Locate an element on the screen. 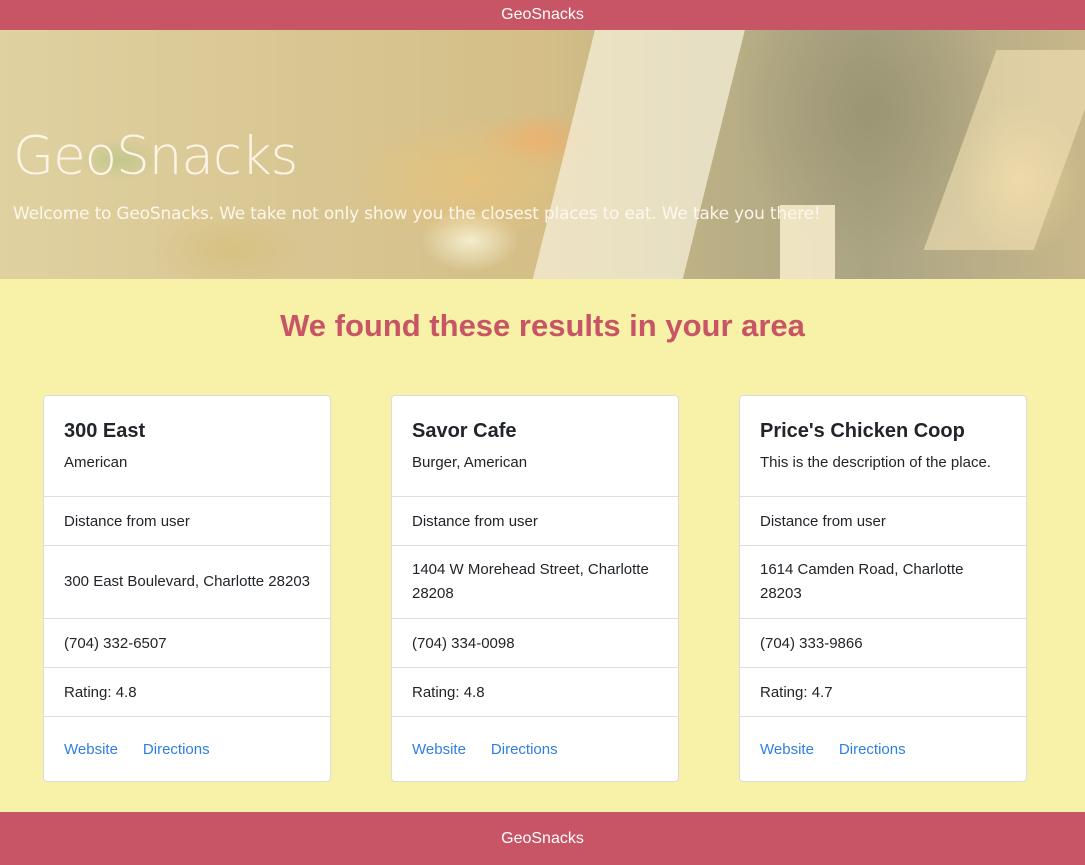  navbar-brand: GeoSnacks is located at coordinates (542, 15).